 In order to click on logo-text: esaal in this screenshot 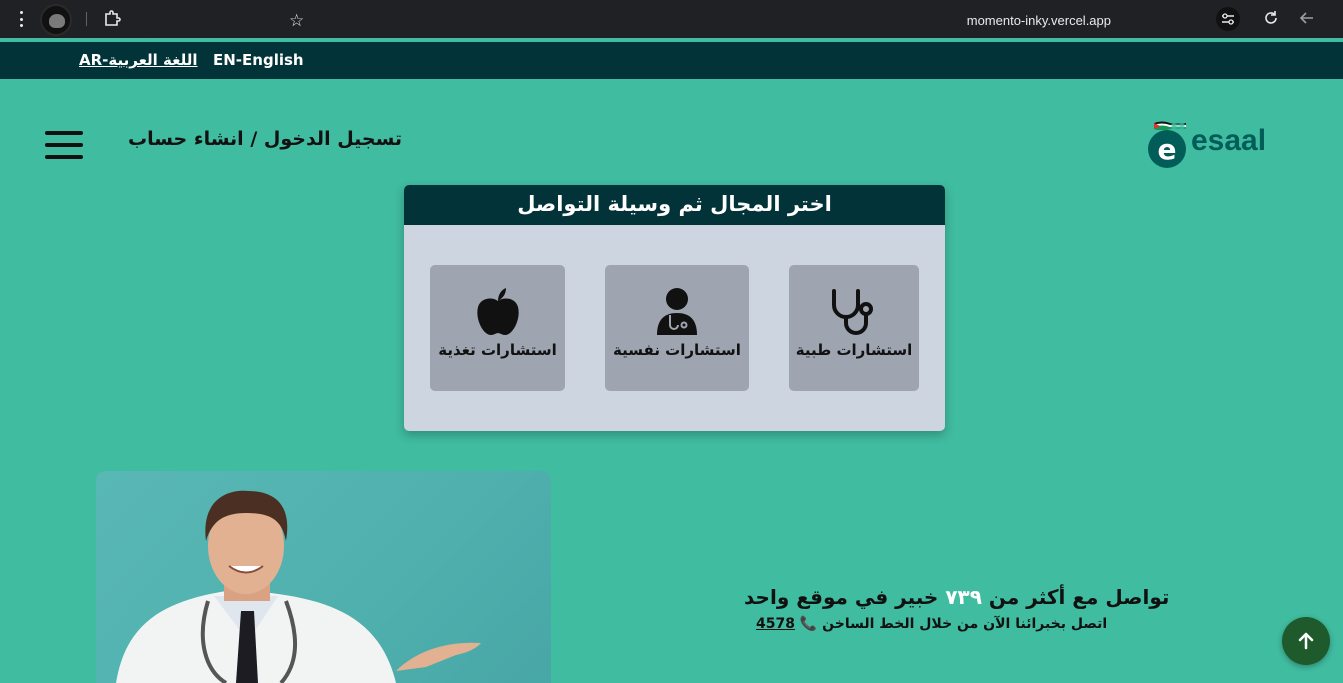, I will do `click(1229, 140)`.